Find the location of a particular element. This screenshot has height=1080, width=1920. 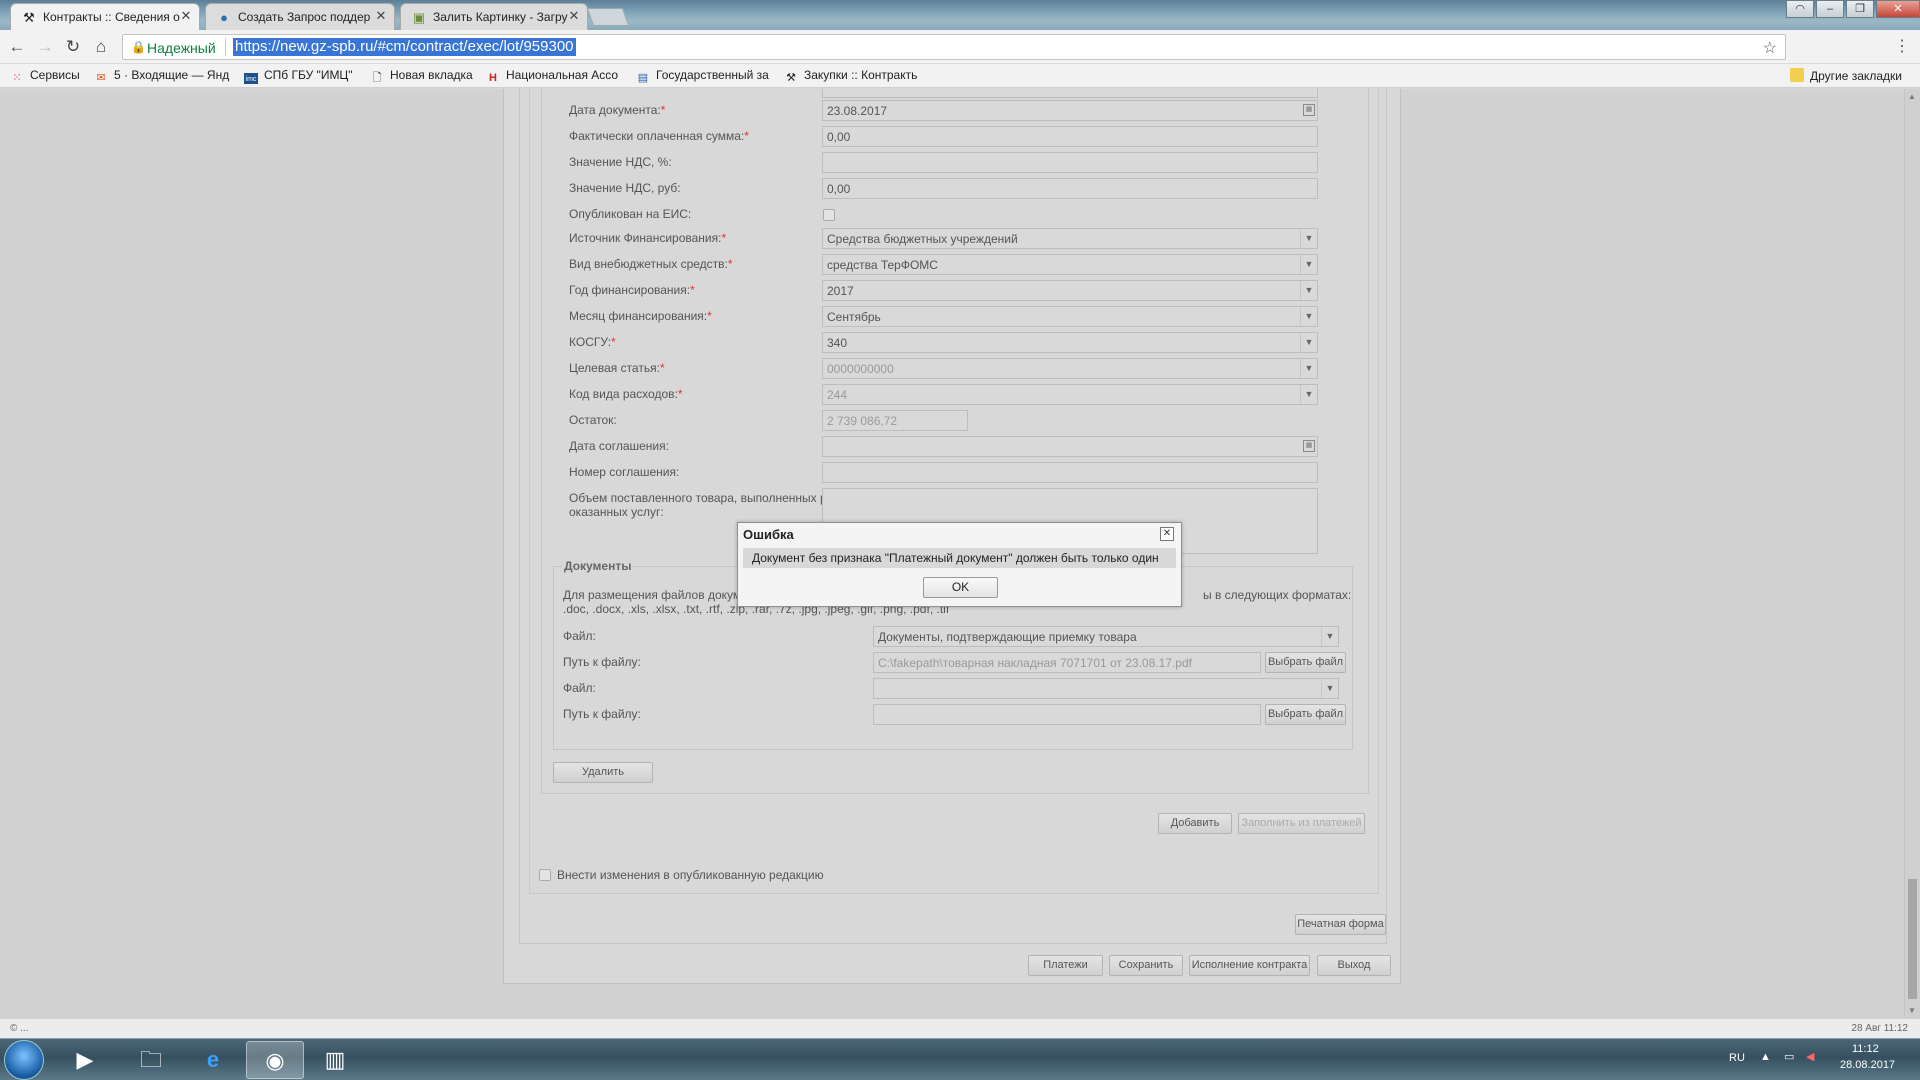

tab-contracts: ⚒ Контракты :: Сведения о ✕ is located at coordinates (105, 16).